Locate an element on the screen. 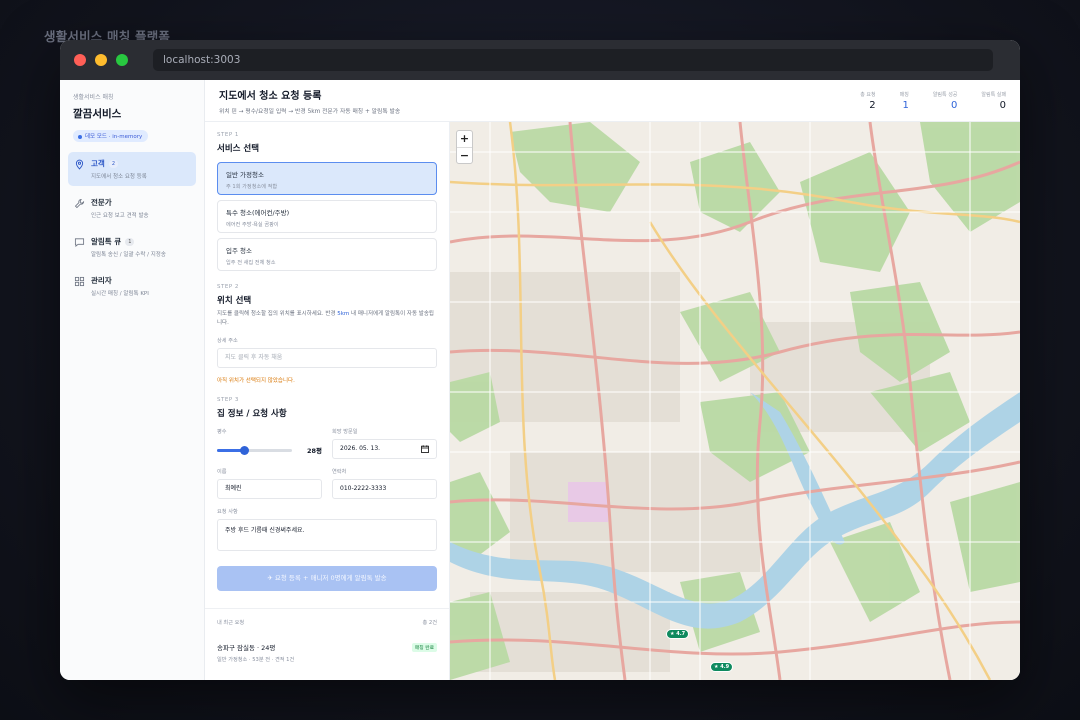  sidebar-item-desc: 실시간 매칭 / 알림톡 KPI is located at coordinates (120, 294).